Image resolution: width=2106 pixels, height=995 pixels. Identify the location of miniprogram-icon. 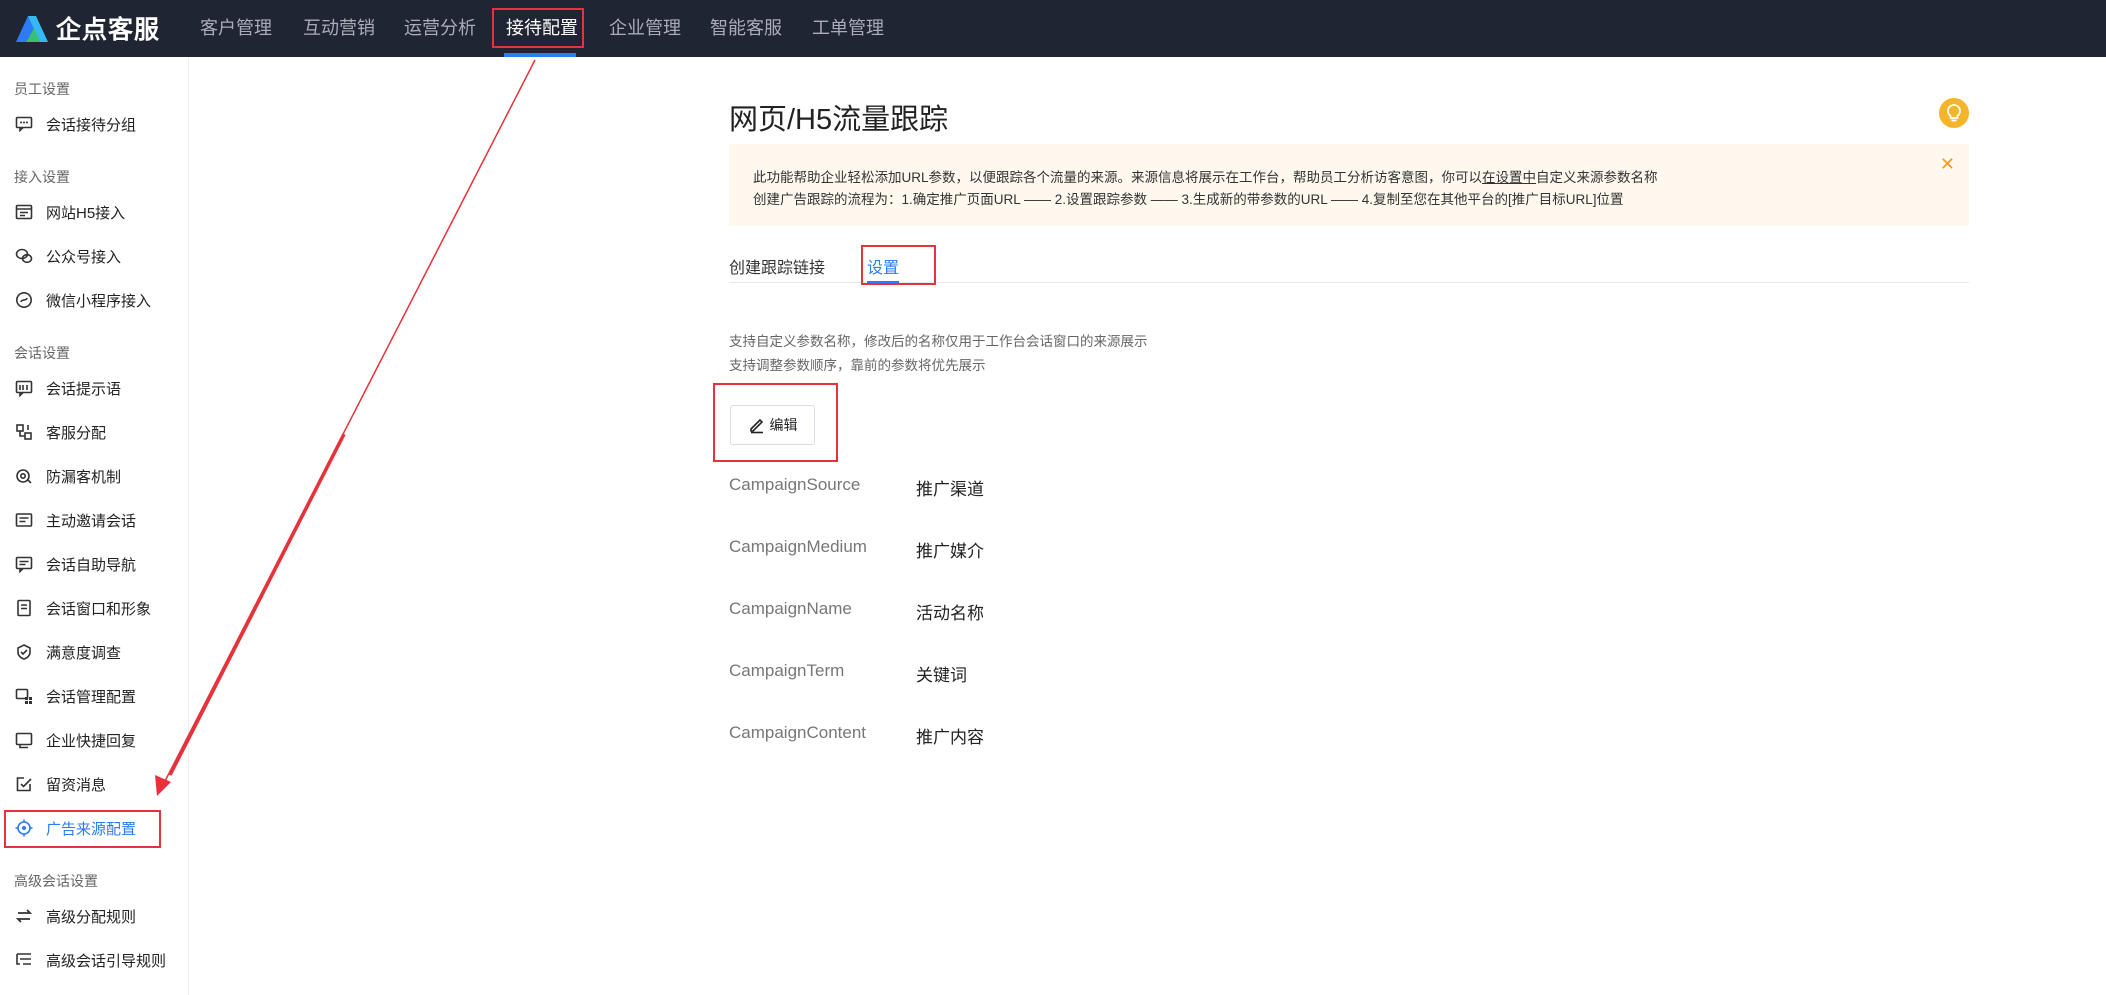
(24, 300).